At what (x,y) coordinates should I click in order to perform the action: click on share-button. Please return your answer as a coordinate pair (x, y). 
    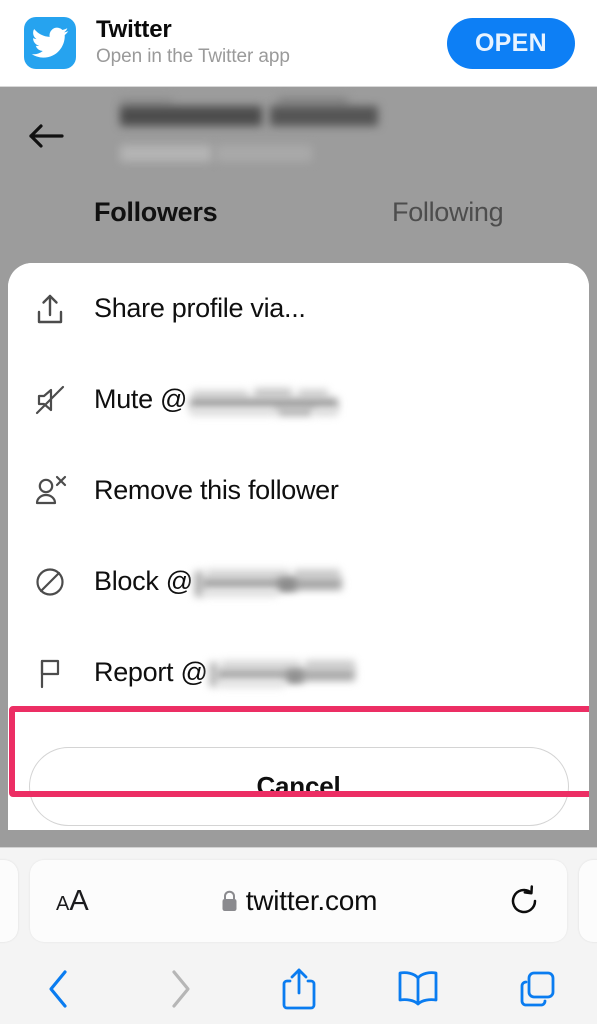
    Looking at the image, I should click on (298, 988).